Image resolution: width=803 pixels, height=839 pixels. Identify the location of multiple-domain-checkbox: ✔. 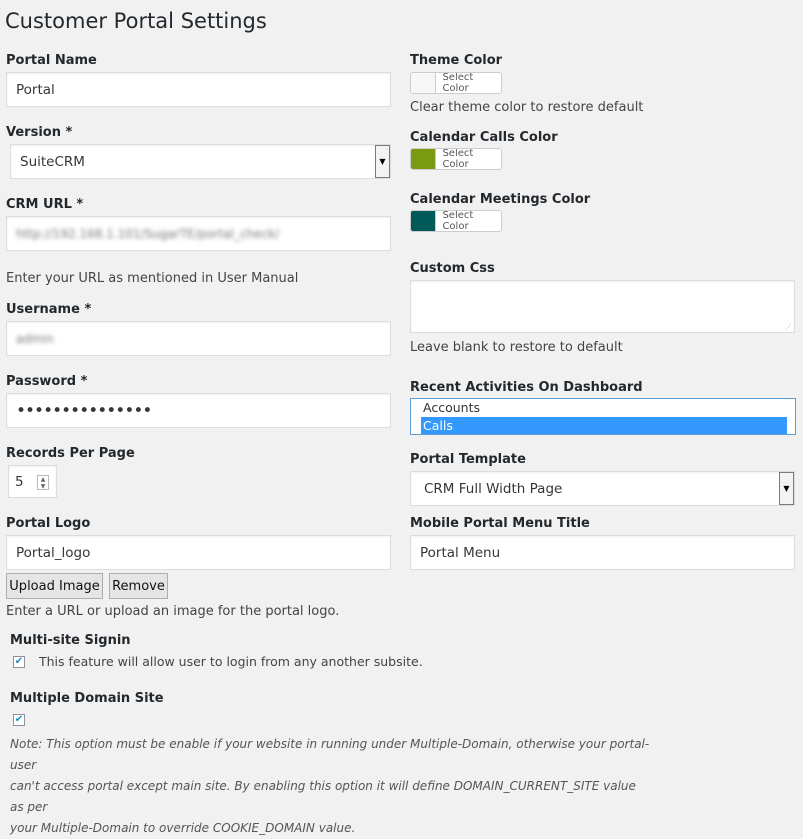
(19, 720).